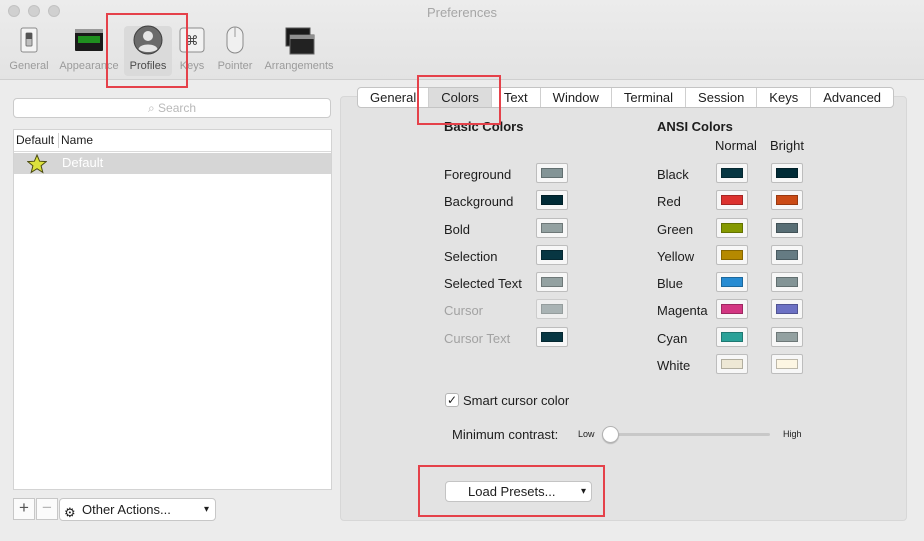 This screenshot has width=924, height=541. I want to click on basic-color-label: Bold, so click(457, 229).